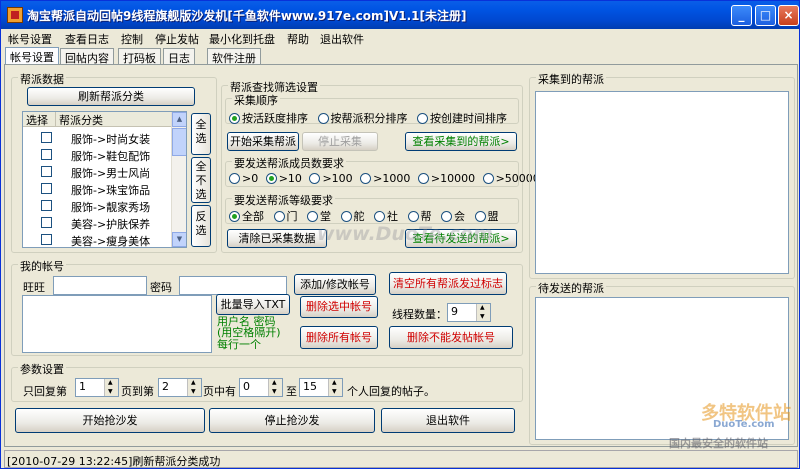 This screenshot has width=800, height=469. I want to click on list-item: 美容->护肤保养, so click(103, 222).